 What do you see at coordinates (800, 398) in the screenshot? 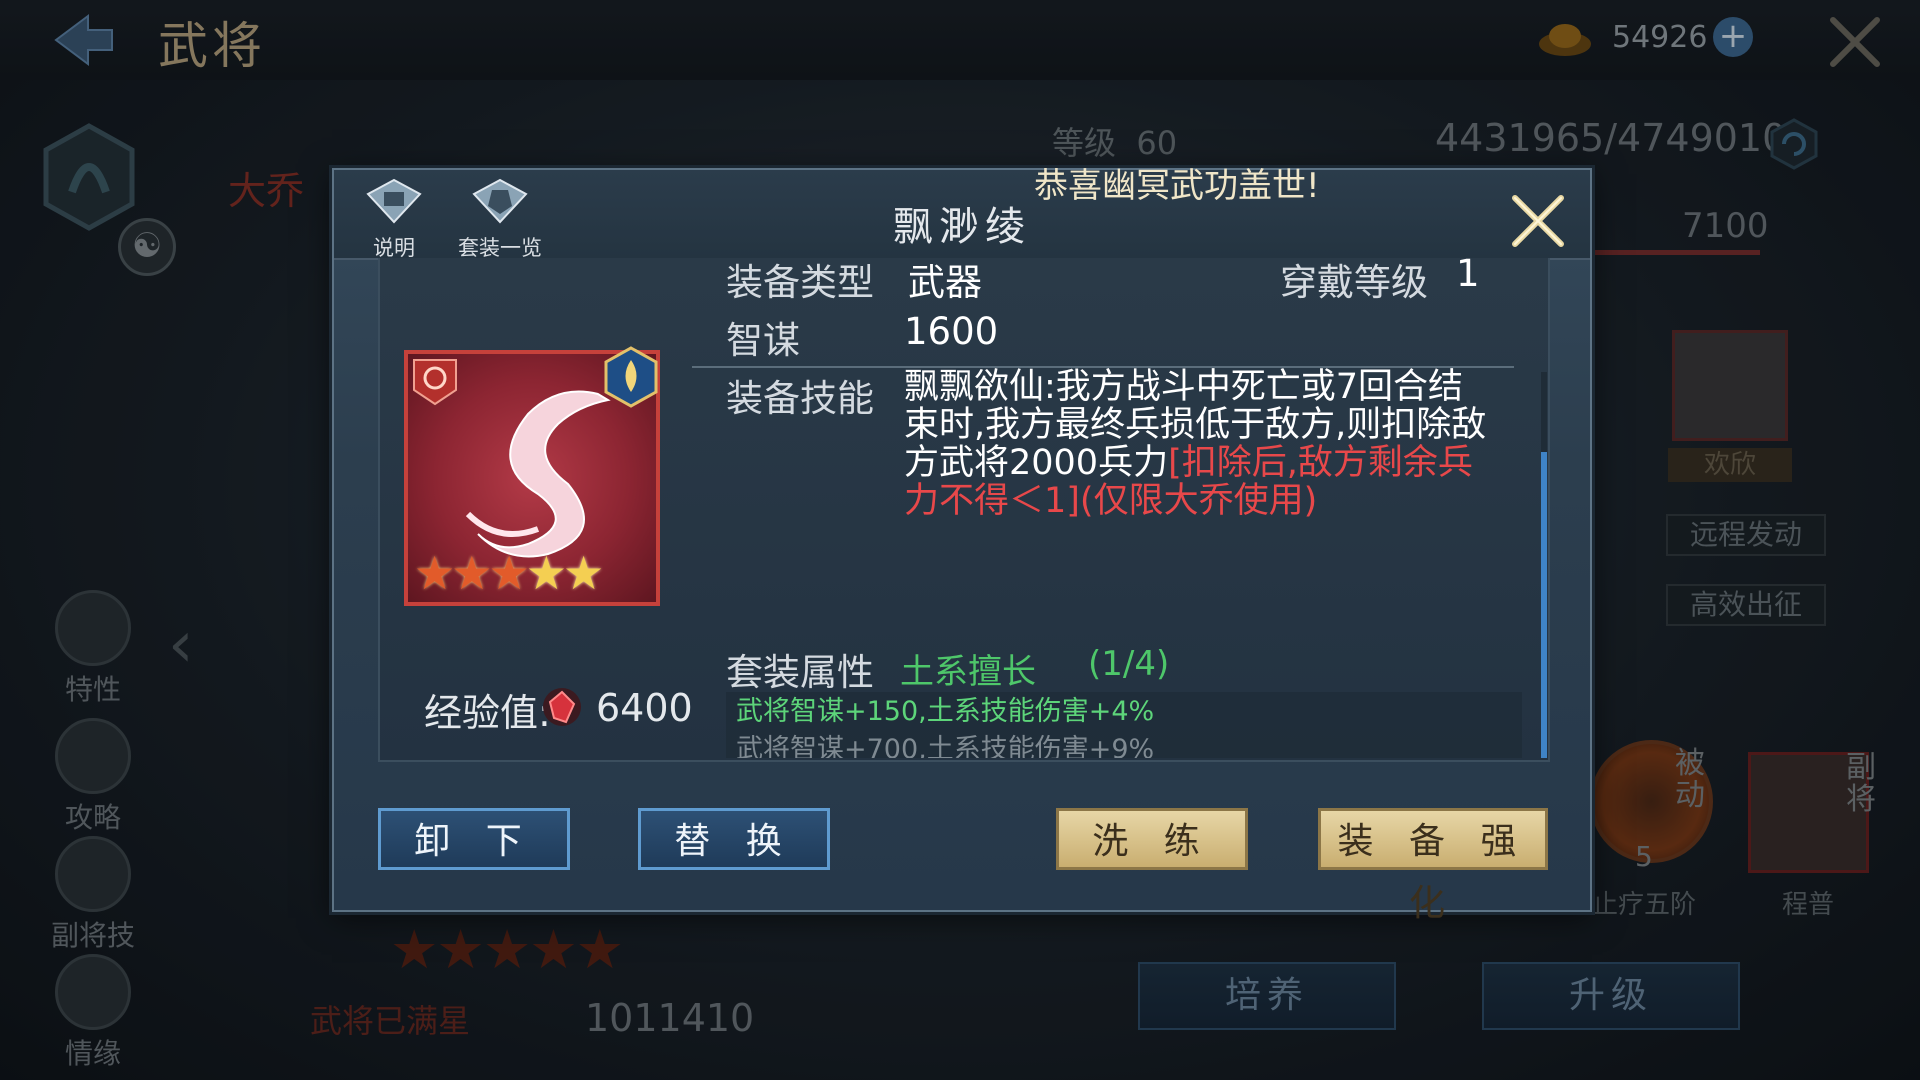
I see `skill-label: 装备技能` at bounding box center [800, 398].